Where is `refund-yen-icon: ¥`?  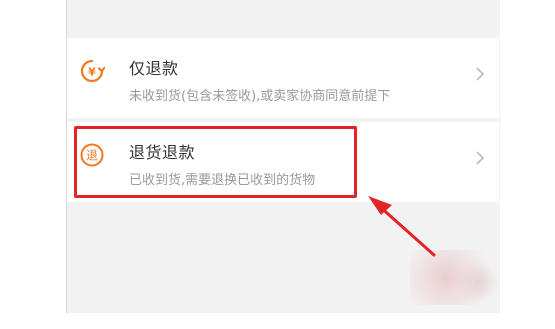
refund-yen-icon: ¥ is located at coordinates (92, 71).